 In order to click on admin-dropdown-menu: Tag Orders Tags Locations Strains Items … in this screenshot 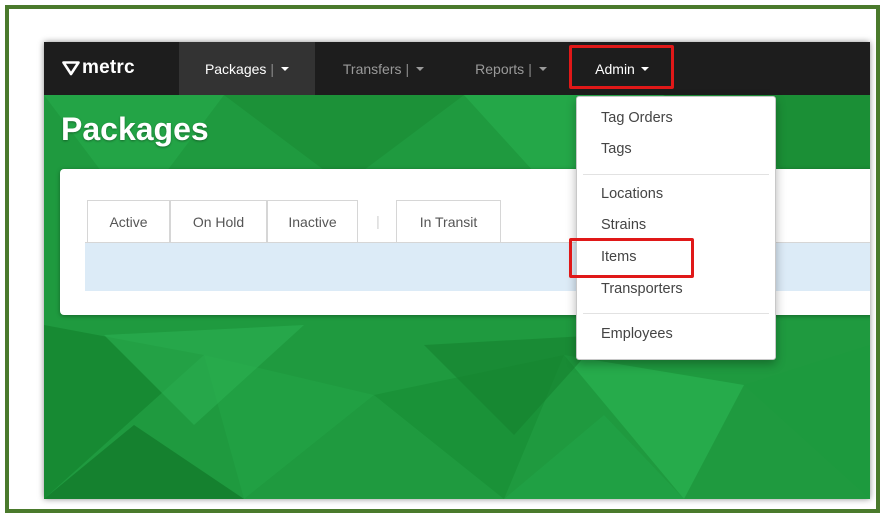, I will do `click(676, 228)`.